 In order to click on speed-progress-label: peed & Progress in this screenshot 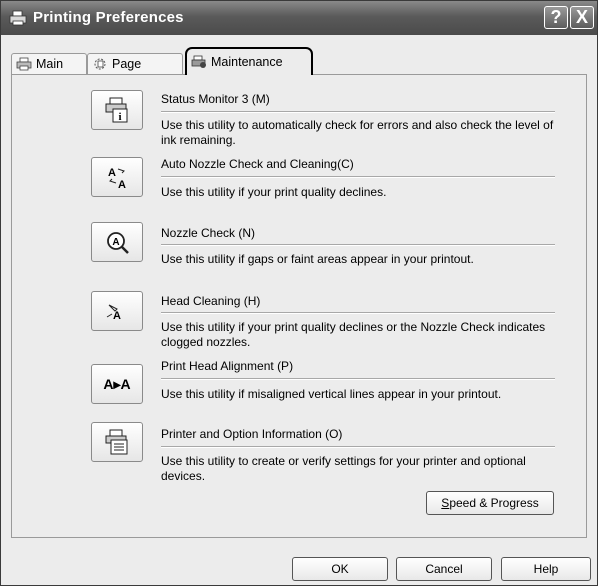, I will do `click(494, 503)`.